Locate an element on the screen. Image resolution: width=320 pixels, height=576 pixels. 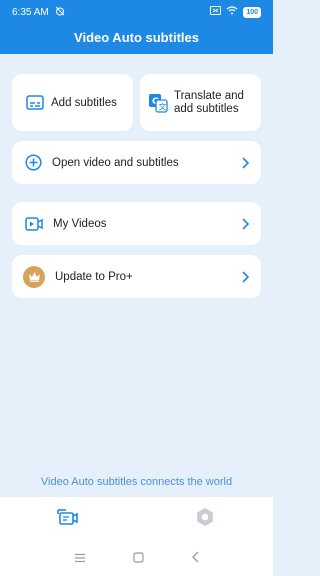
translate-label-line2: add subtitles is located at coordinates (206, 108).